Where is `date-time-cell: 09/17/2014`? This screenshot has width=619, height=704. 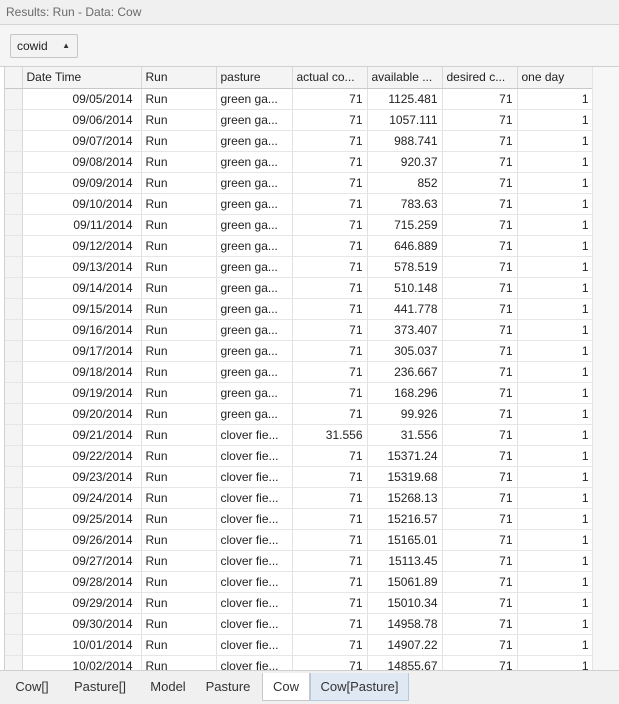 date-time-cell: 09/17/2014 is located at coordinates (82, 351).